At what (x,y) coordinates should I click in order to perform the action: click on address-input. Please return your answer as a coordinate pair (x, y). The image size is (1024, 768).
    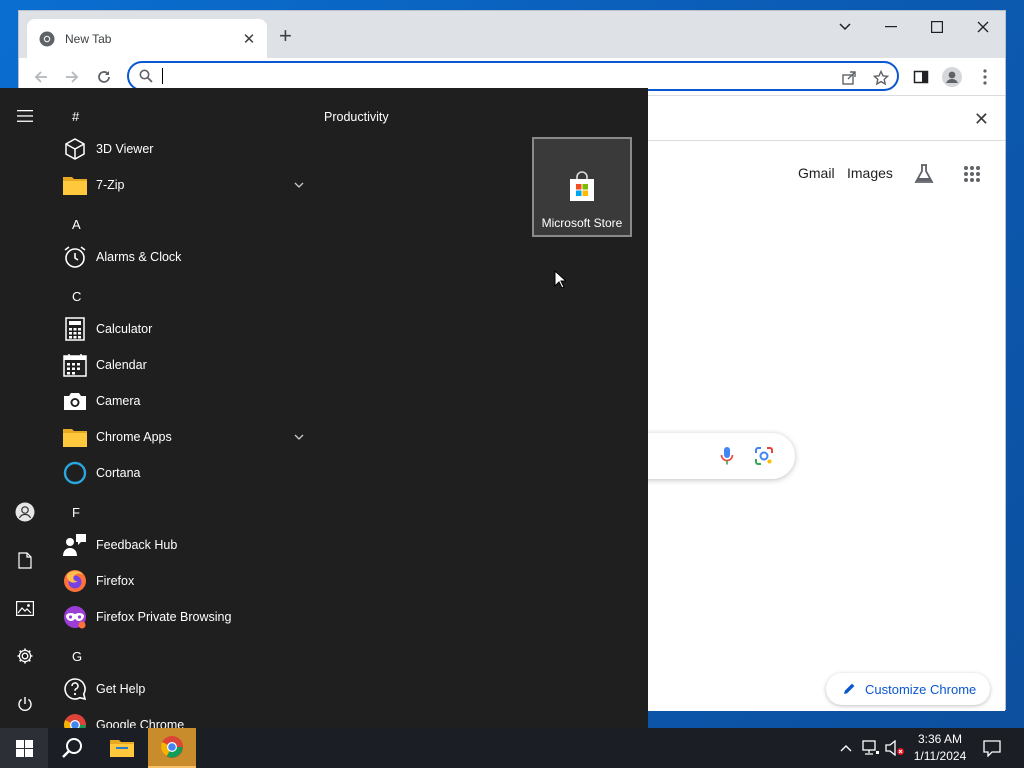
    Looking at the image, I should click on (499, 76).